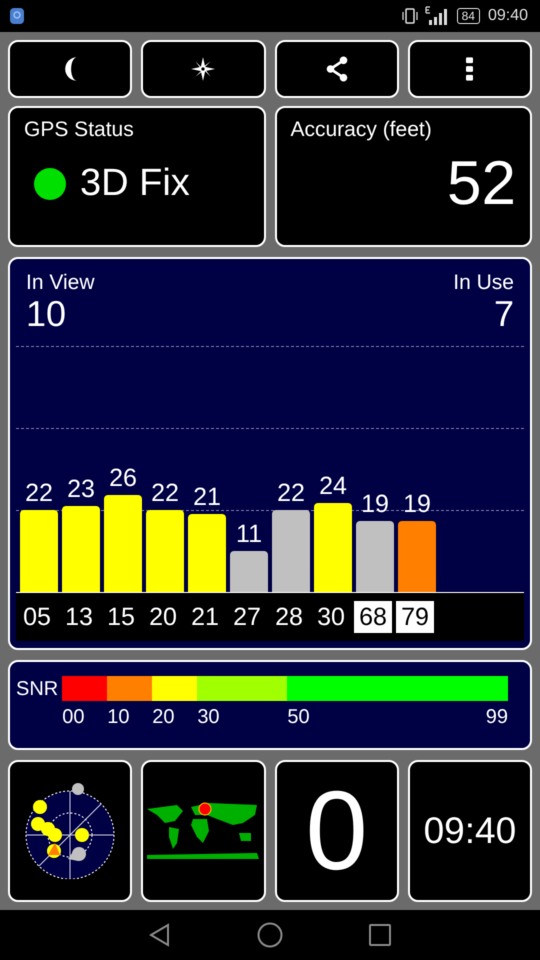 This screenshot has width=540, height=960. What do you see at coordinates (436, 16) in the screenshot?
I see `signal-icon` at bounding box center [436, 16].